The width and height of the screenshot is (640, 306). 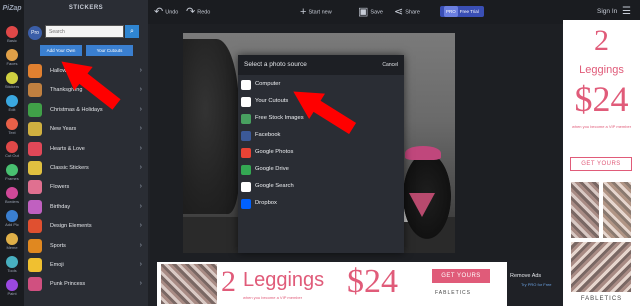 What do you see at coordinates (399, 12) in the screenshot?
I see `share-icon: ⋖` at bounding box center [399, 12].